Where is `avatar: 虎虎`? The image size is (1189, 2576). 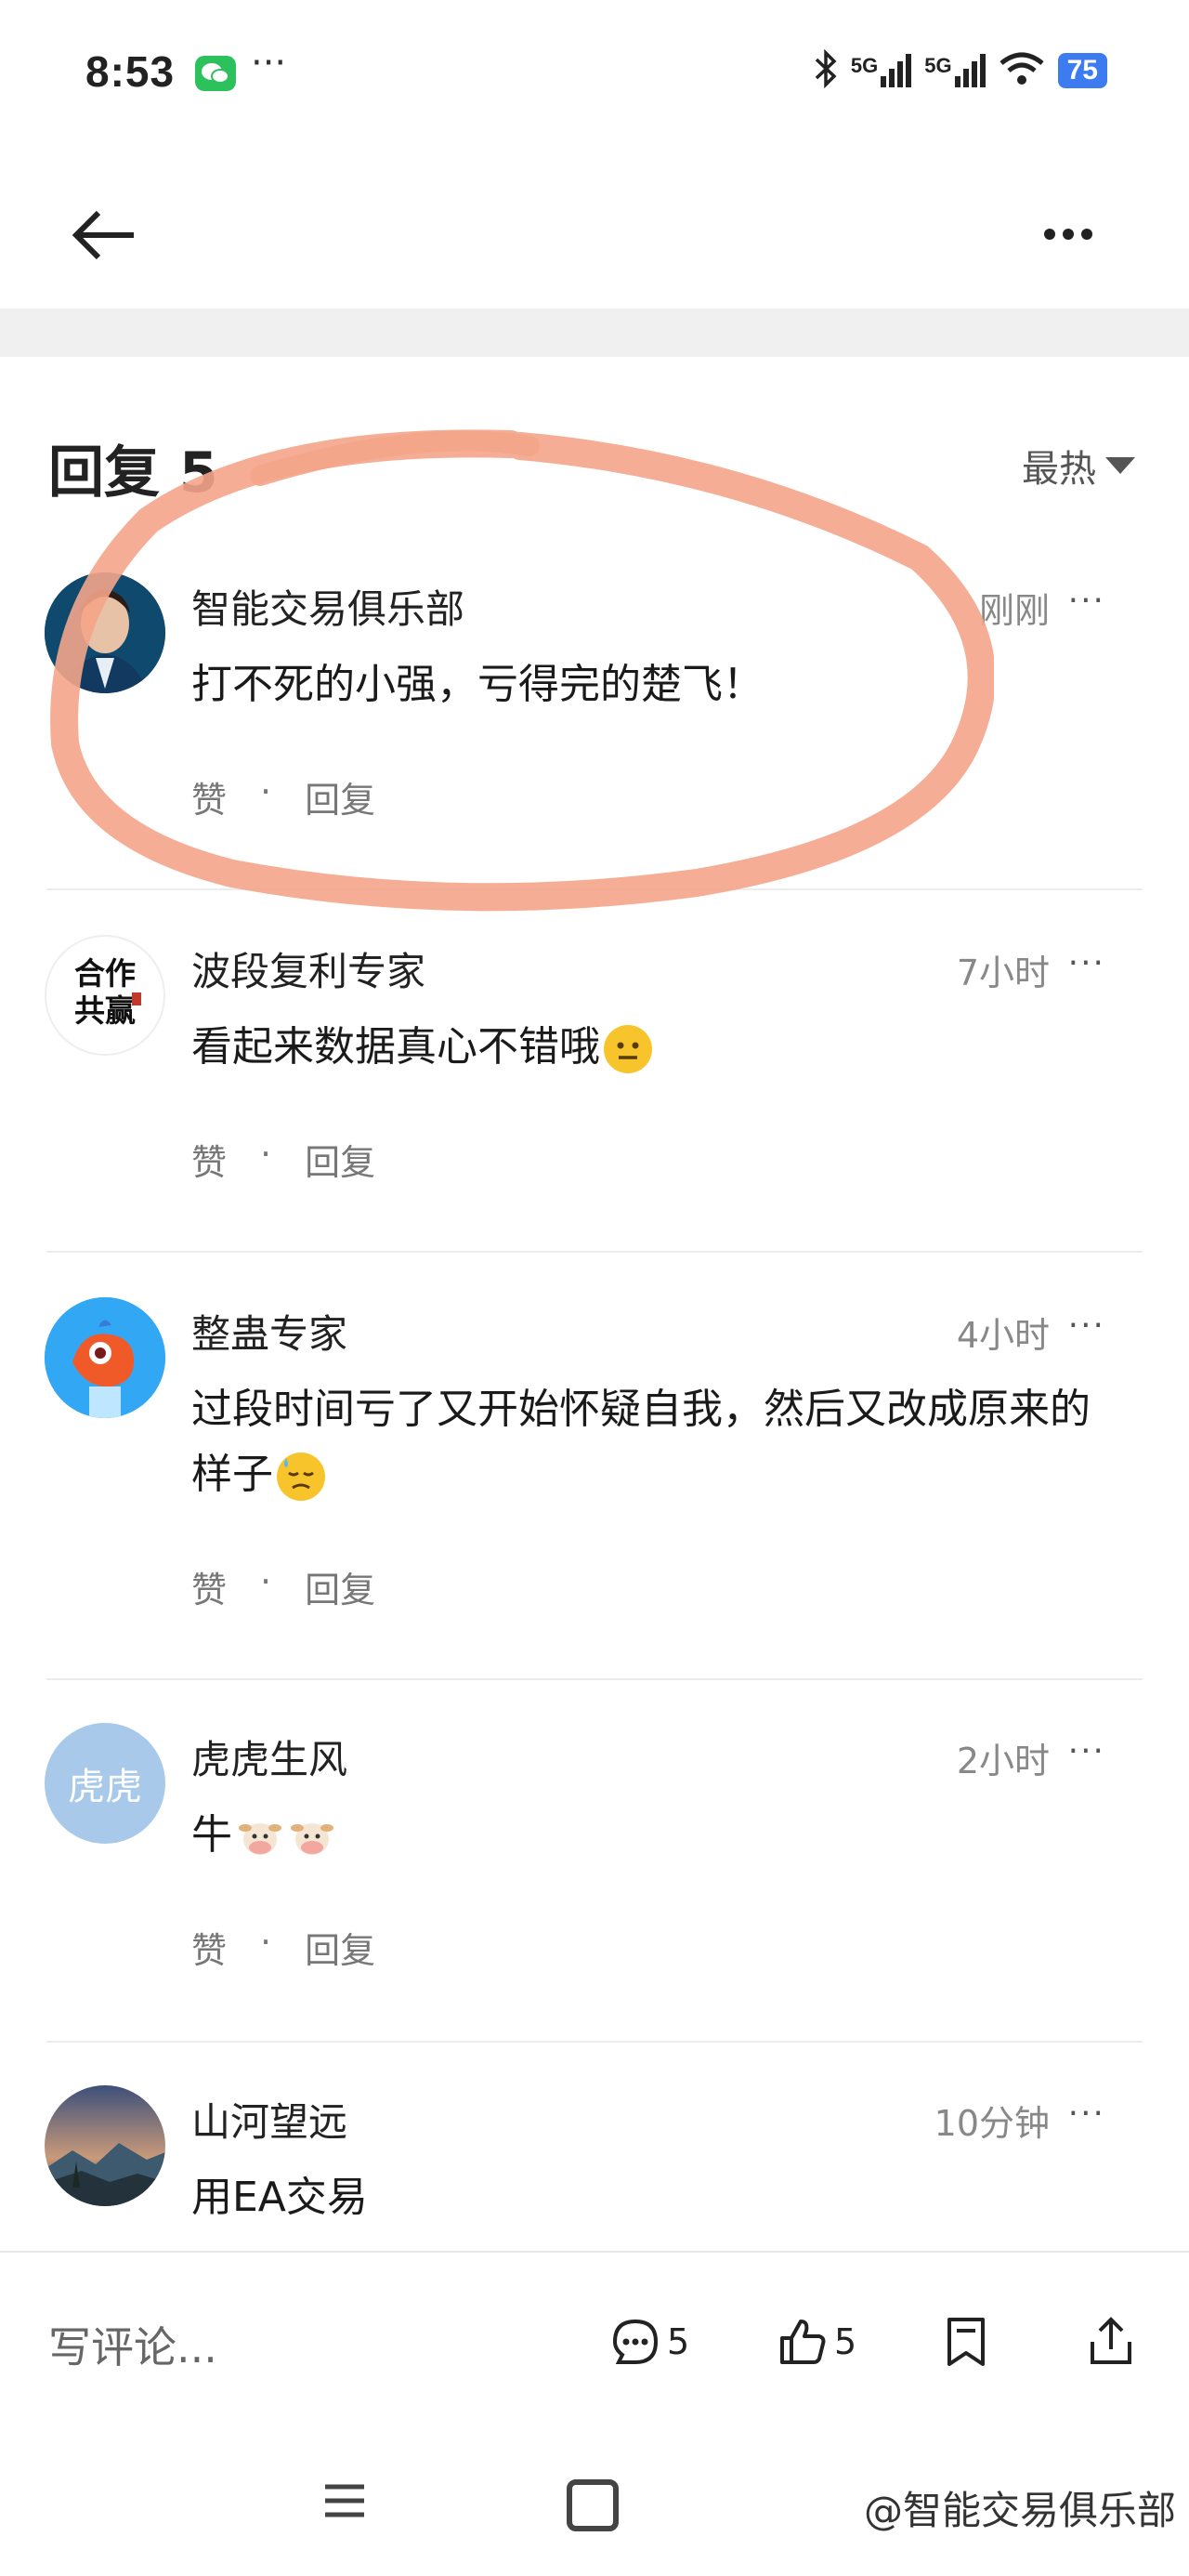 avatar: 虎虎 is located at coordinates (105, 1783).